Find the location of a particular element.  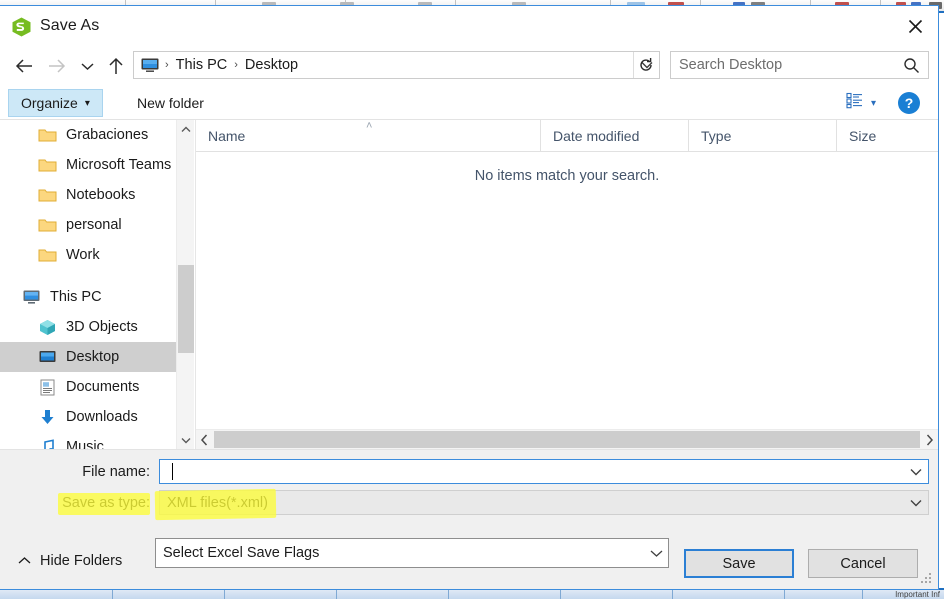

music-icon is located at coordinates (47, 443).